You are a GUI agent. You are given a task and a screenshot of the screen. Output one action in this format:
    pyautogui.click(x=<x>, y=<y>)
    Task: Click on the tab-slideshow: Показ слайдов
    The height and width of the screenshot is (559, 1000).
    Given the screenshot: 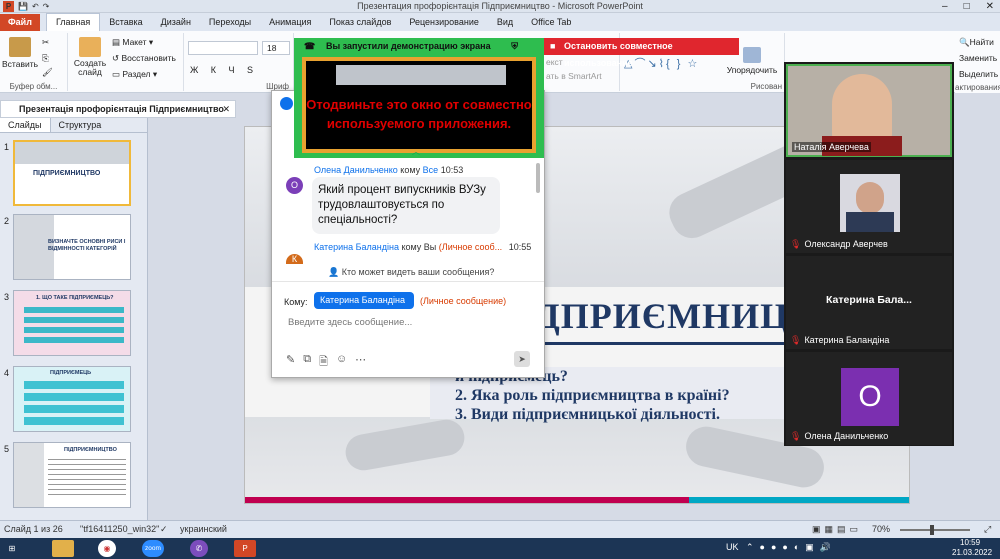 What is the action you would take?
    pyautogui.click(x=360, y=22)
    